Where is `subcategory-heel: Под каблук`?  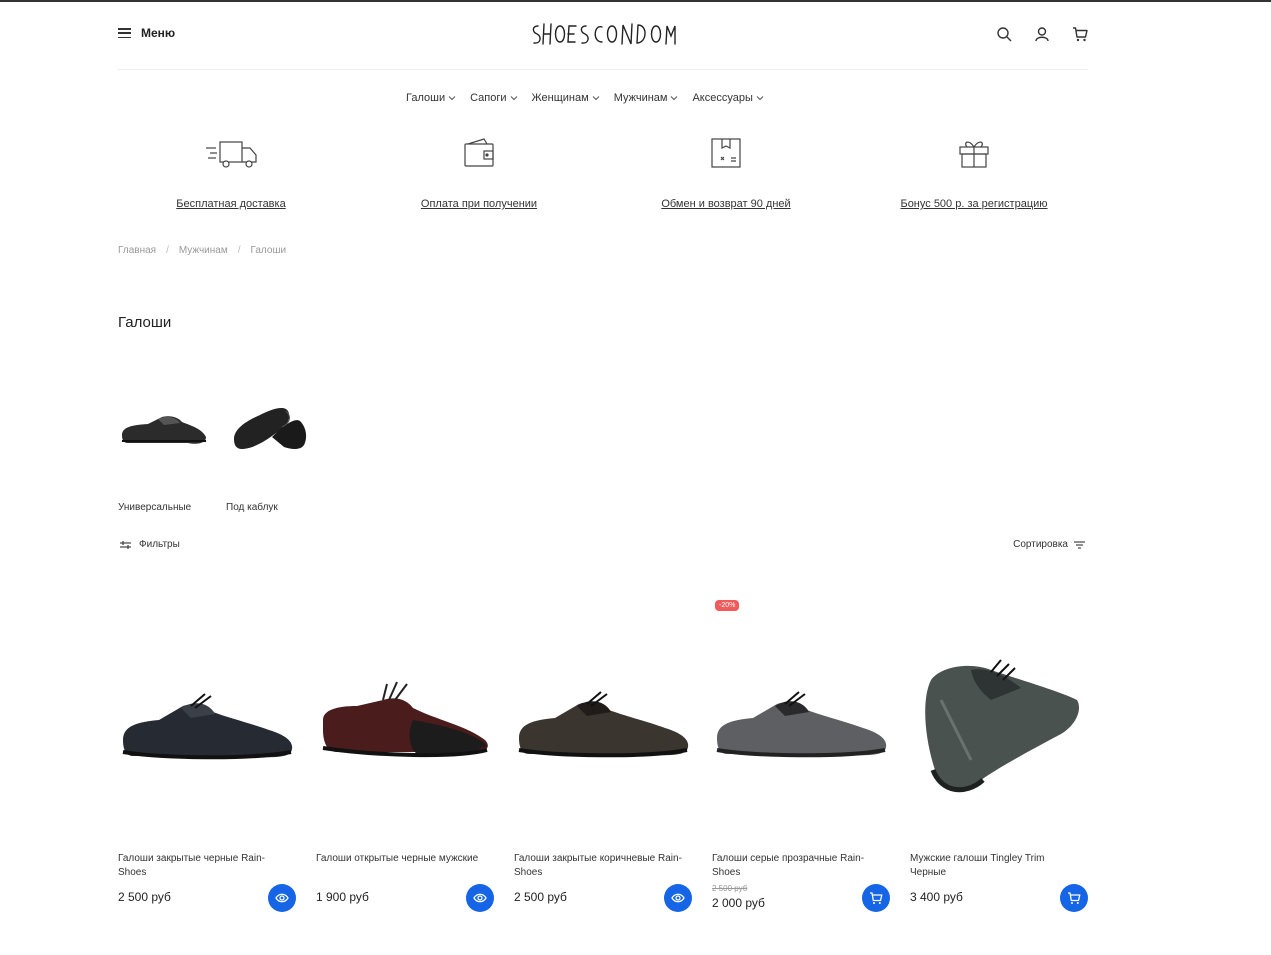
subcategory-heel: Под каблук is located at coordinates (271, 447).